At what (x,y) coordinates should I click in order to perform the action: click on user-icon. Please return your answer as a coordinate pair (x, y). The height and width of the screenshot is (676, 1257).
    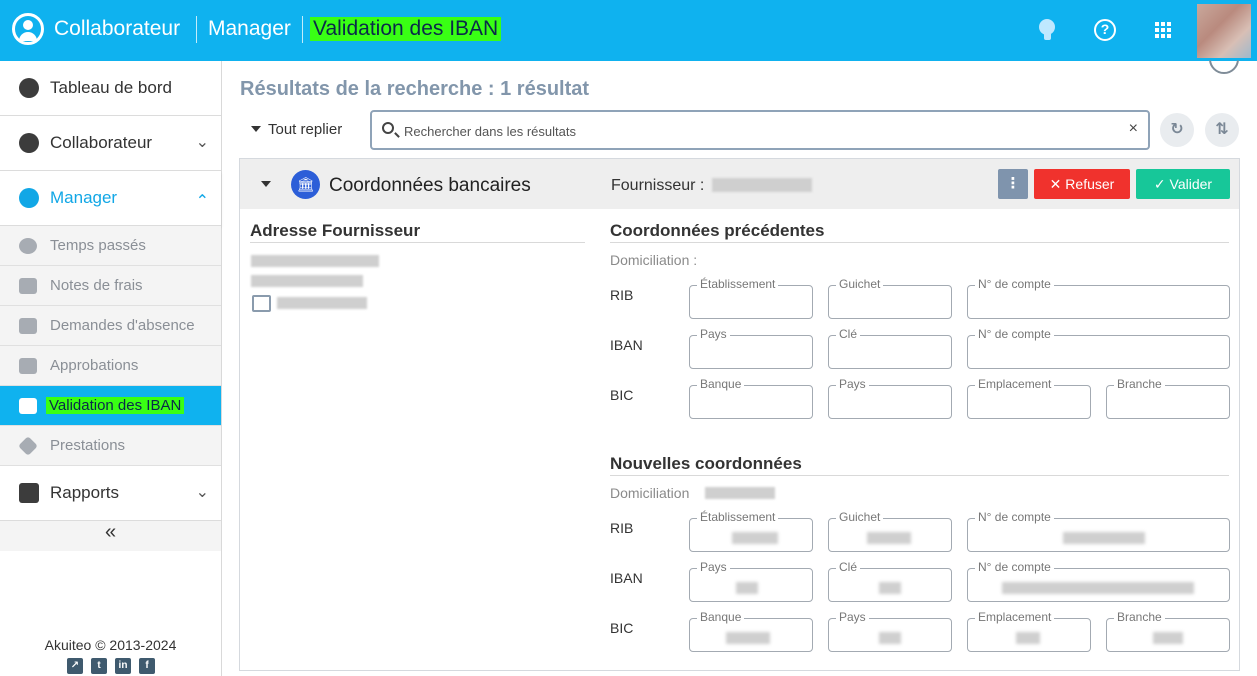
    Looking at the image, I should click on (29, 143).